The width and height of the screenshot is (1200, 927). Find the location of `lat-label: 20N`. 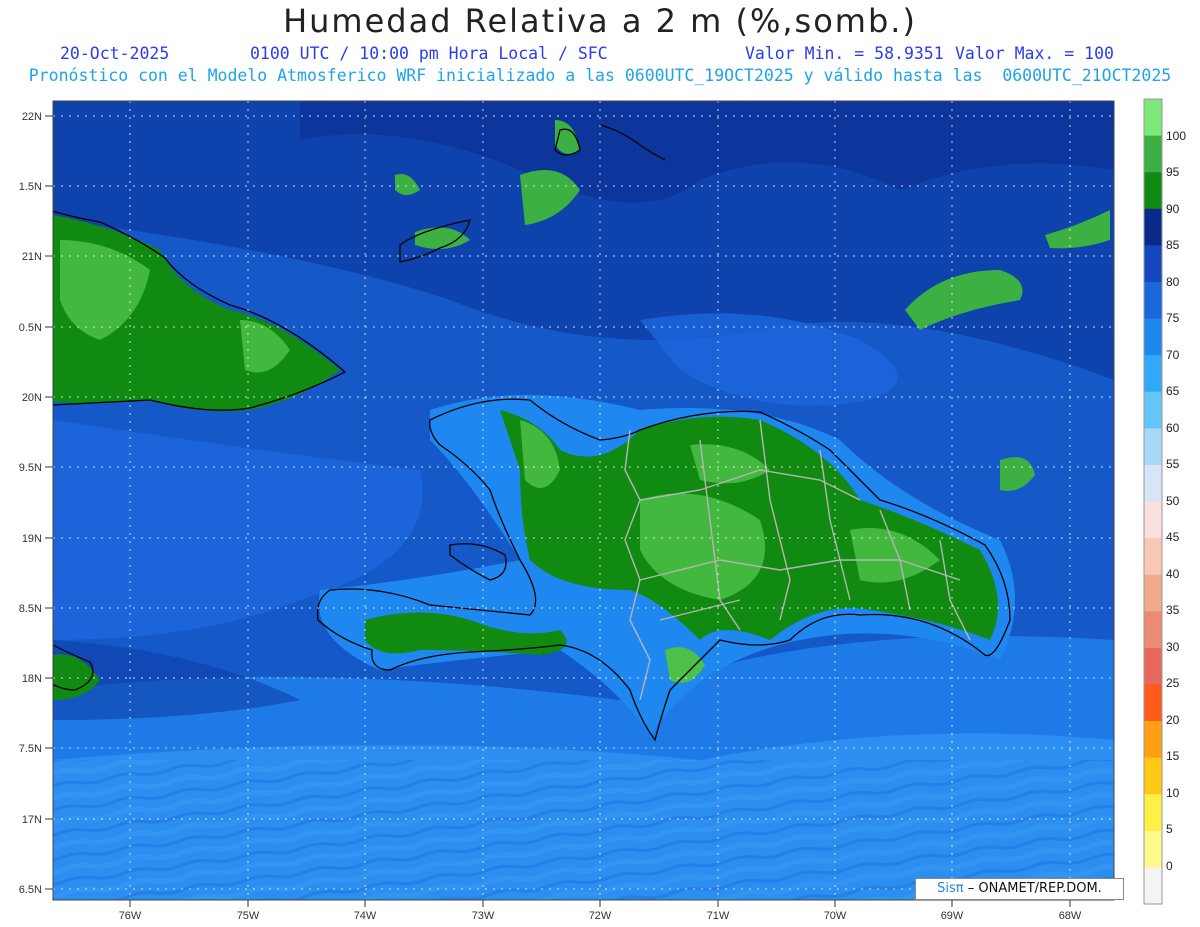

lat-label: 20N is located at coordinates (32, 398).